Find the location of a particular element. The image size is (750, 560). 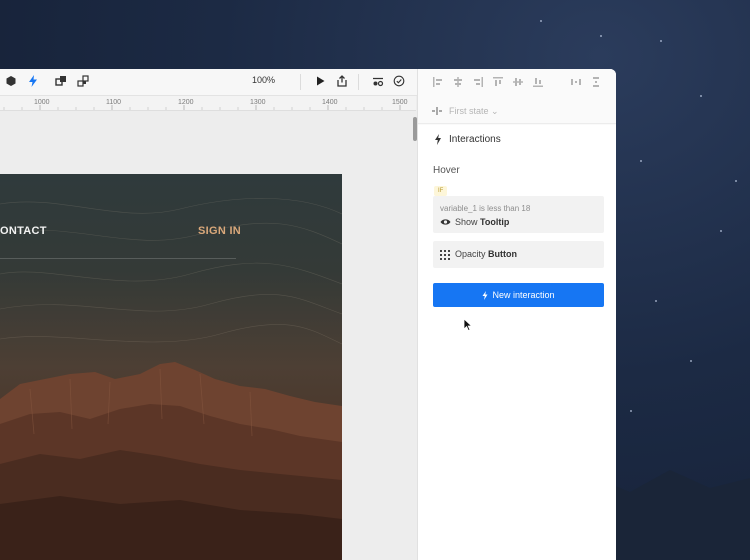

action-target: Tooltip is located at coordinates (495, 222).